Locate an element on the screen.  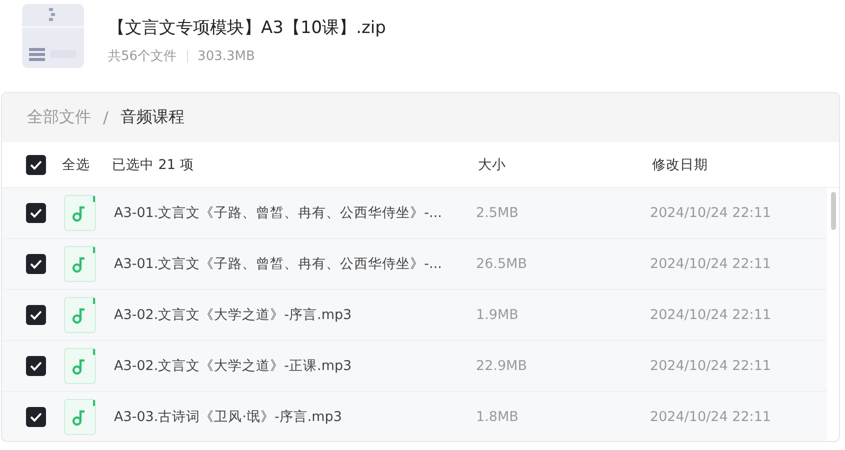
file-name: A3-03.古诗词《卫风·氓》-序言.mp3 is located at coordinates (295, 417).